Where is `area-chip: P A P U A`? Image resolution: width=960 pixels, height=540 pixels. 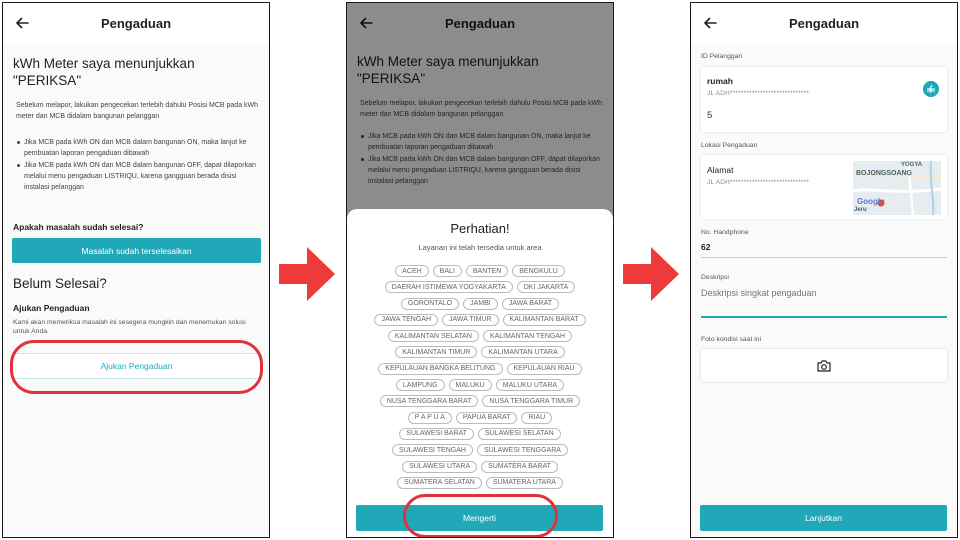
area-chip: P A P U A is located at coordinates (429, 417).